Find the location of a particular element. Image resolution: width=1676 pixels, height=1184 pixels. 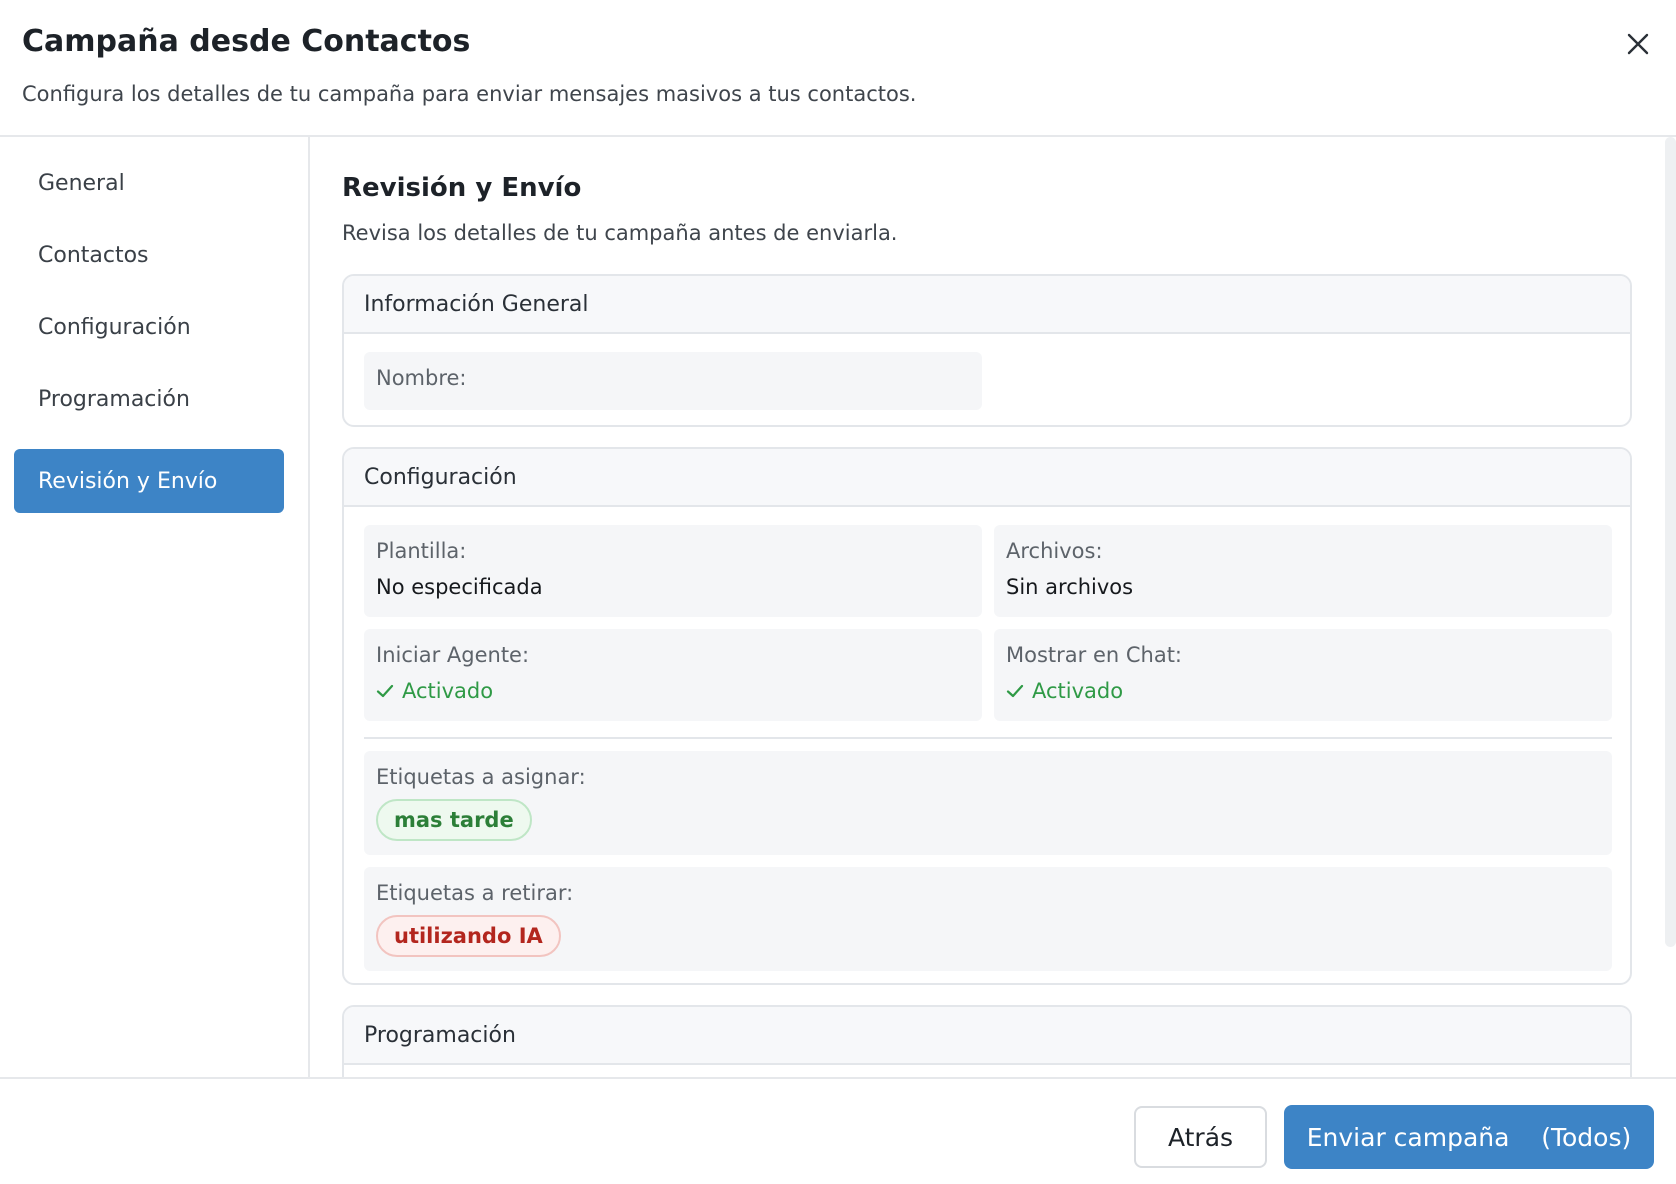

show-in-chat-value: Activado is located at coordinates (1078, 691).